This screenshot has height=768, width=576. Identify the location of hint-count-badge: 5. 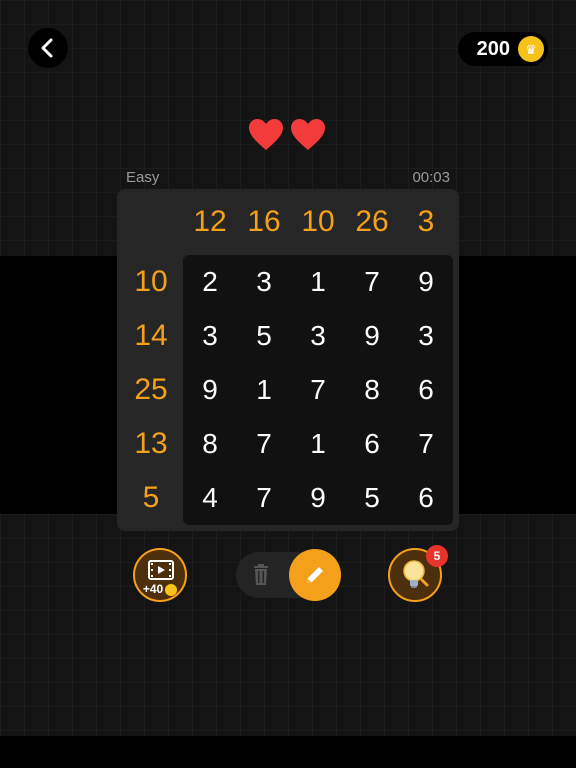
(437, 556).